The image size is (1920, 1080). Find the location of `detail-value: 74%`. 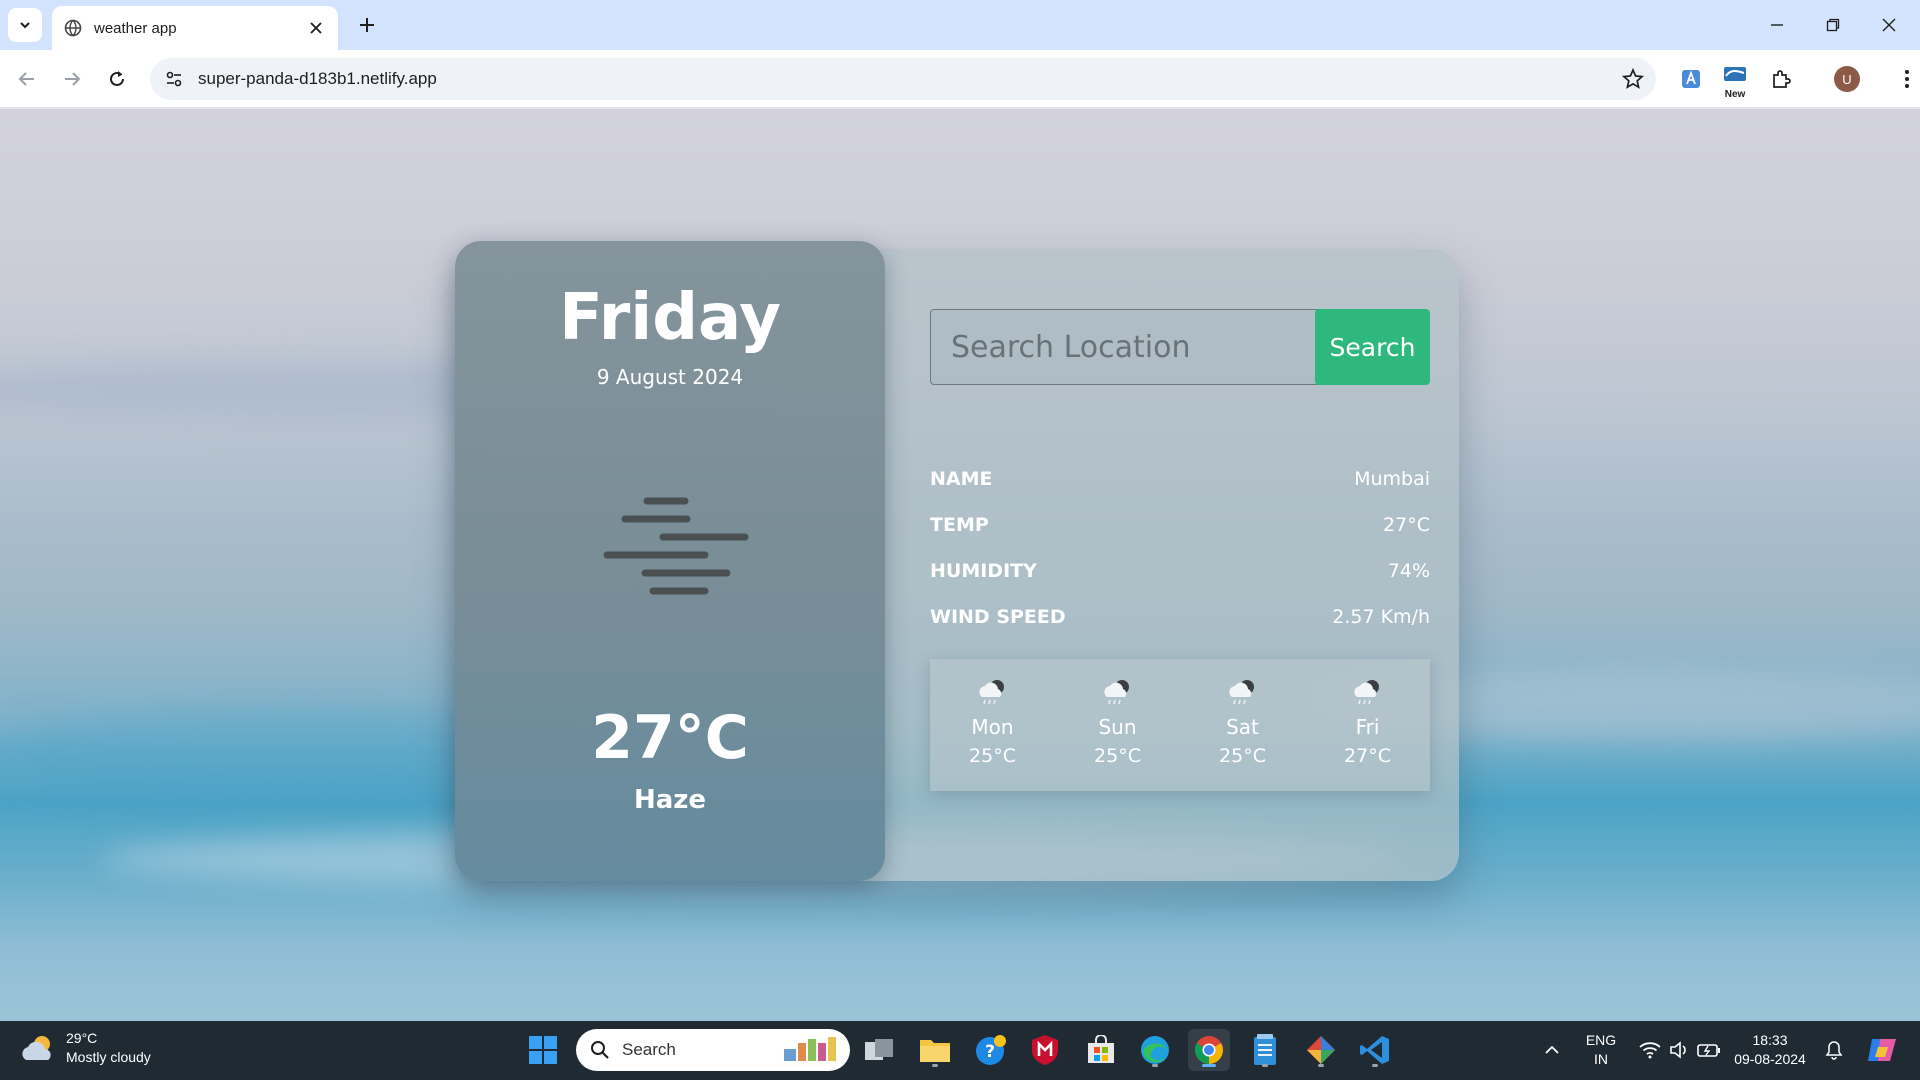

detail-value: 74% is located at coordinates (1408, 571).